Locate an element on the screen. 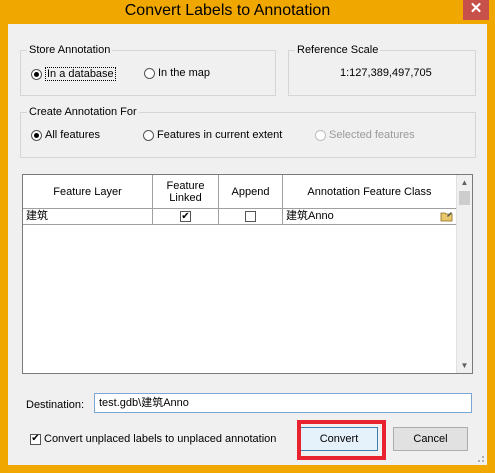  radio-in-map: In the map is located at coordinates (177, 73).